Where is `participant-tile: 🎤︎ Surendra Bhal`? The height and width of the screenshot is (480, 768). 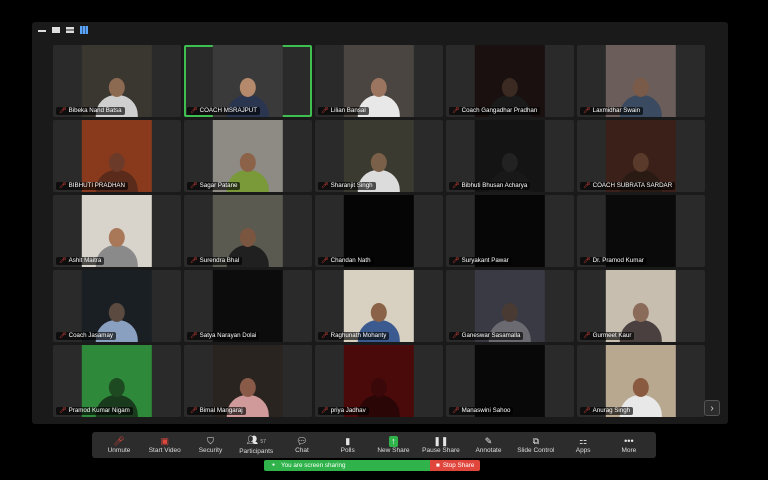 participant-tile: 🎤︎ Surendra Bhal is located at coordinates (248, 231).